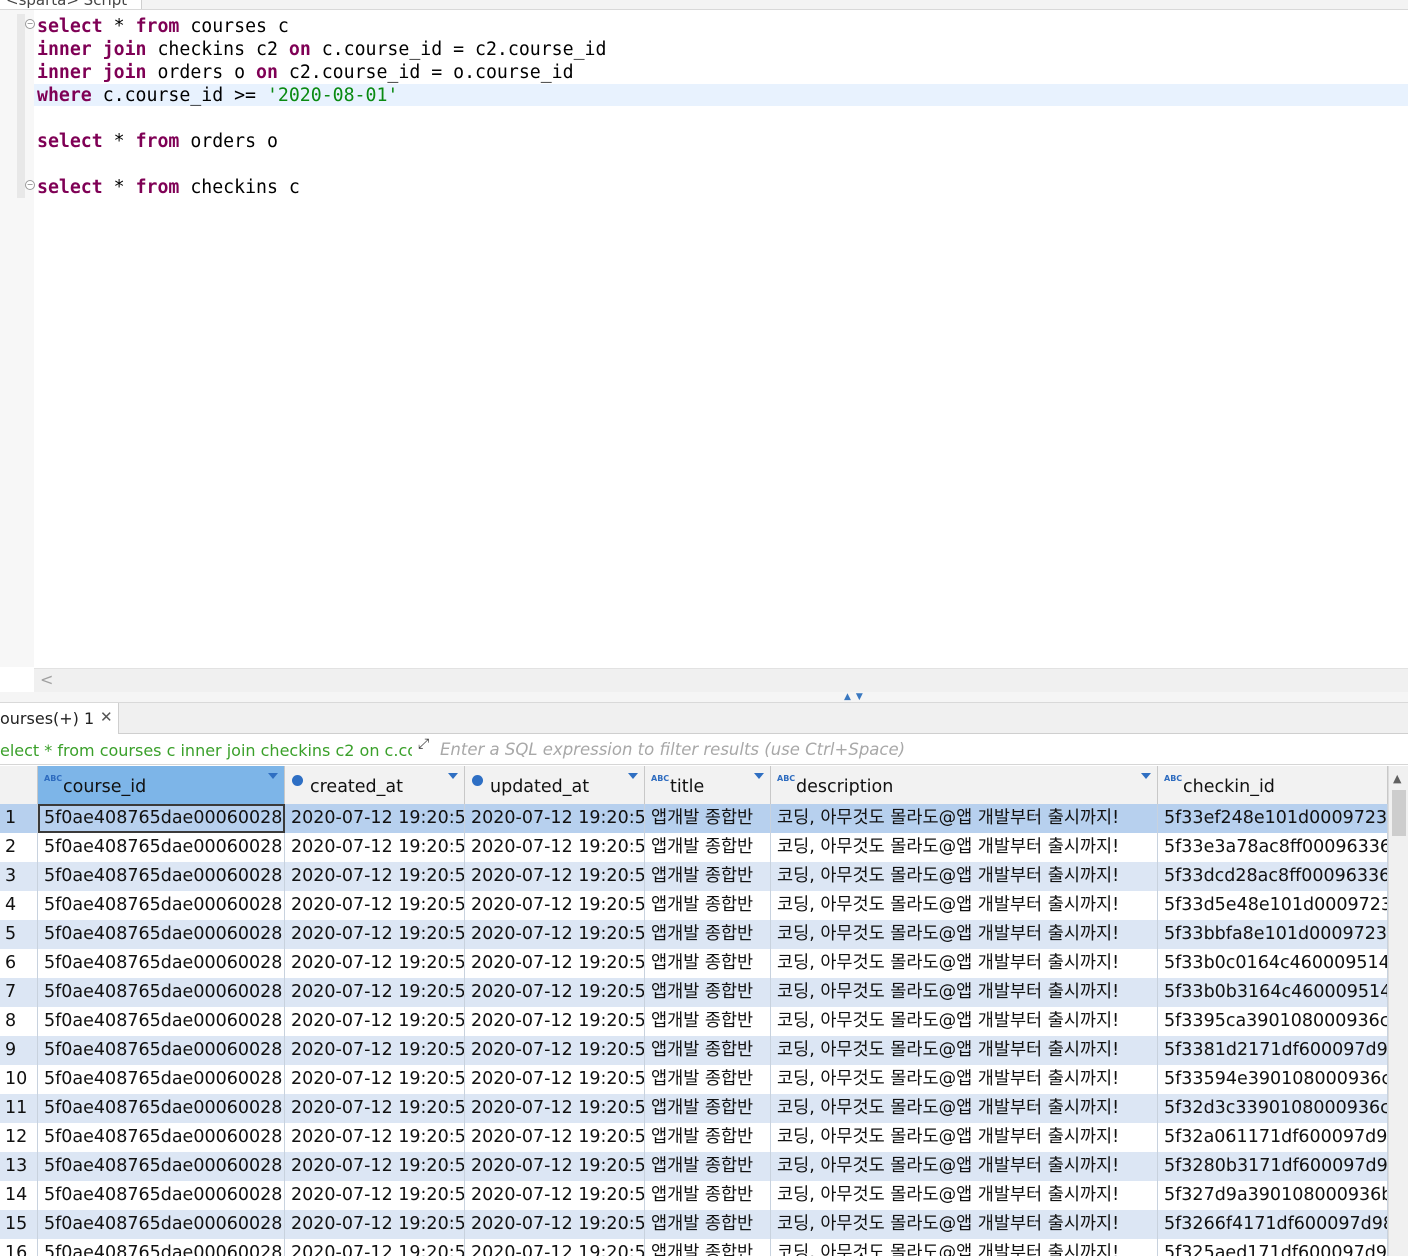 The width and height of the screenshot is (1408, 1256). I want to click on row-number: 2, so click(19, 847).